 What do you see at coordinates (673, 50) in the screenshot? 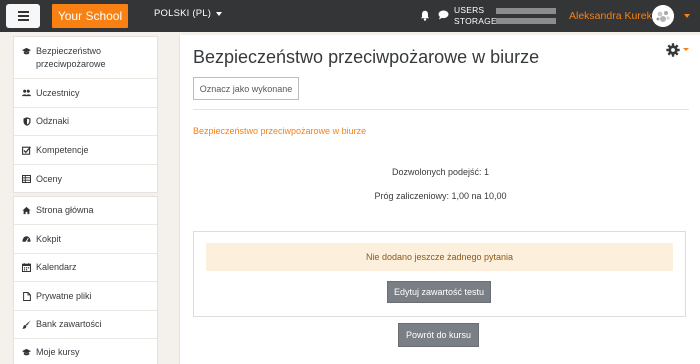
I see `gear-icon` at bounding box center [673, 50].